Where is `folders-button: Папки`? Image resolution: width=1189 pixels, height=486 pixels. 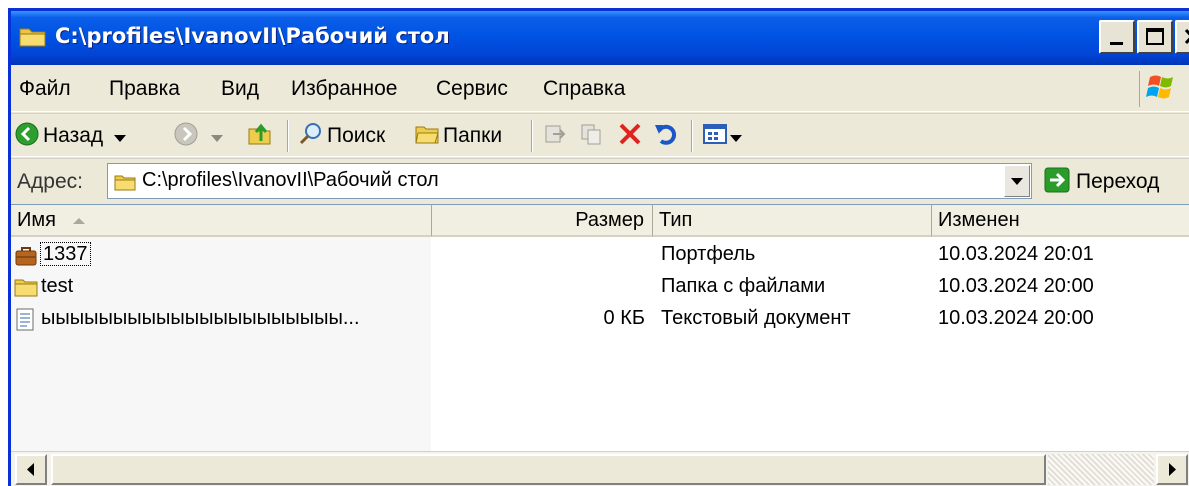
folders-button: Папки is located at coordinates (458, 136).